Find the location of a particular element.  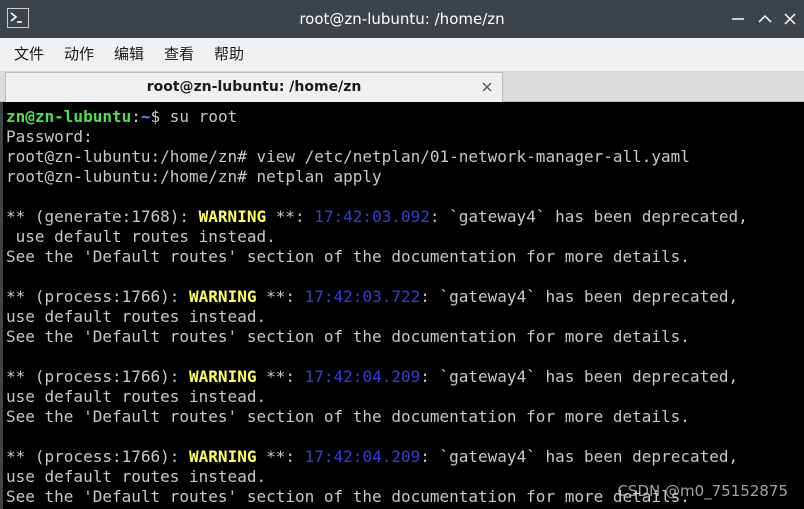

password-line: Password: is located at coordinates (49, 136).